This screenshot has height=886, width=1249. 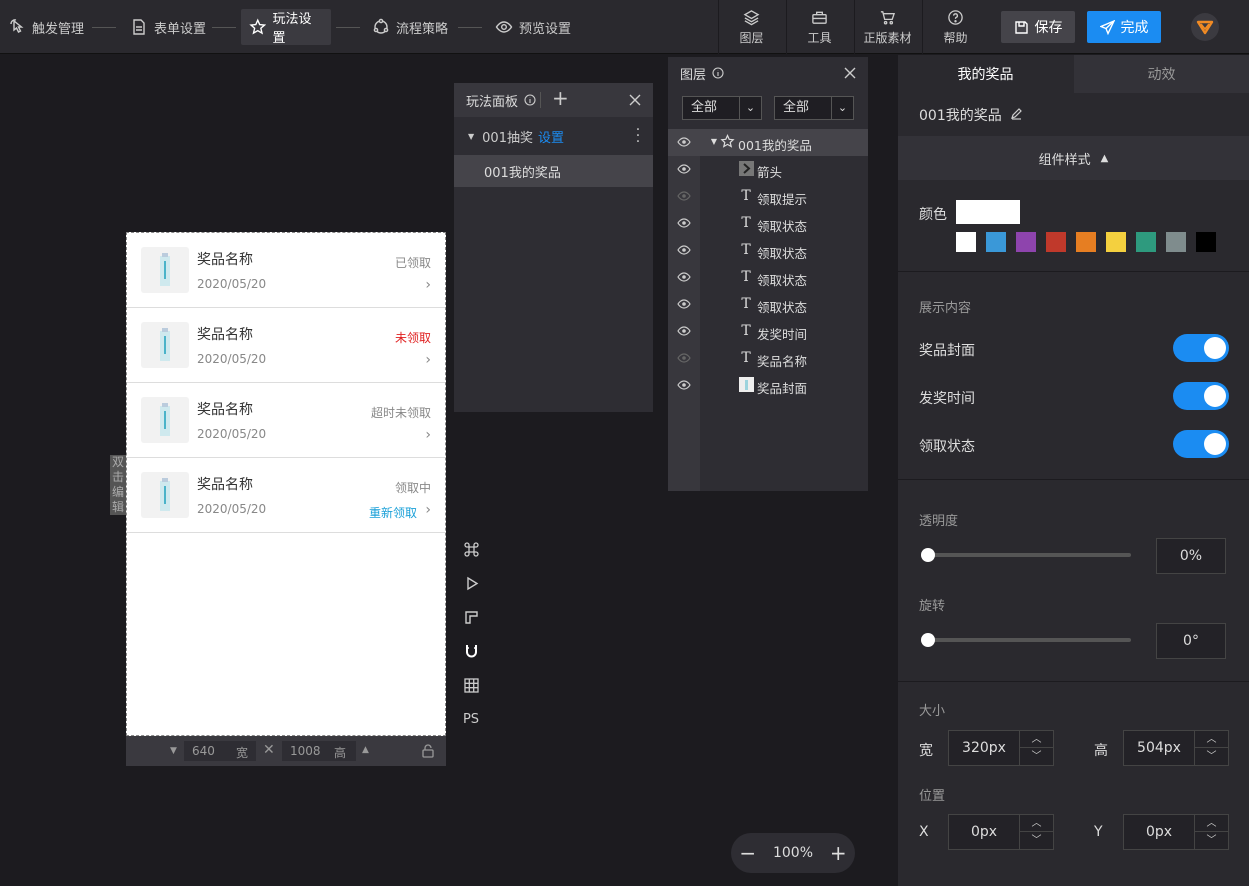 I want to click on play-item-row: 001我的奖品, so click(x=553, y=171).